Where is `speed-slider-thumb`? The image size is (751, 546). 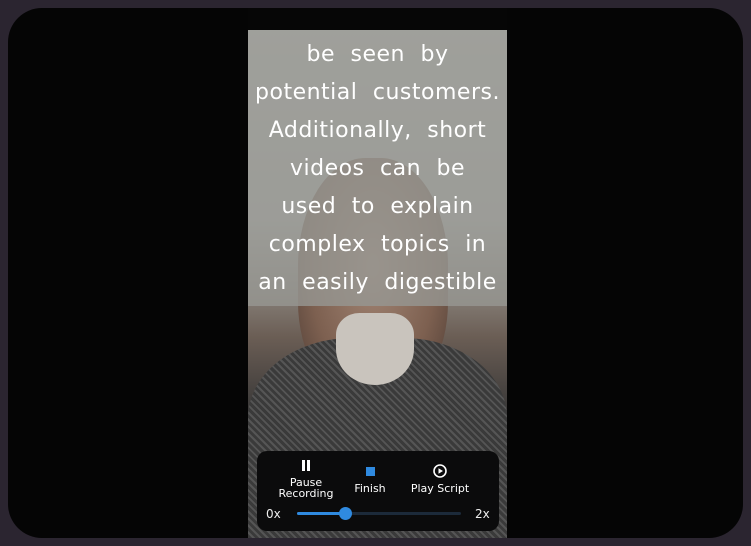 speed-slider-thumb is located at coordinates (345, 513).